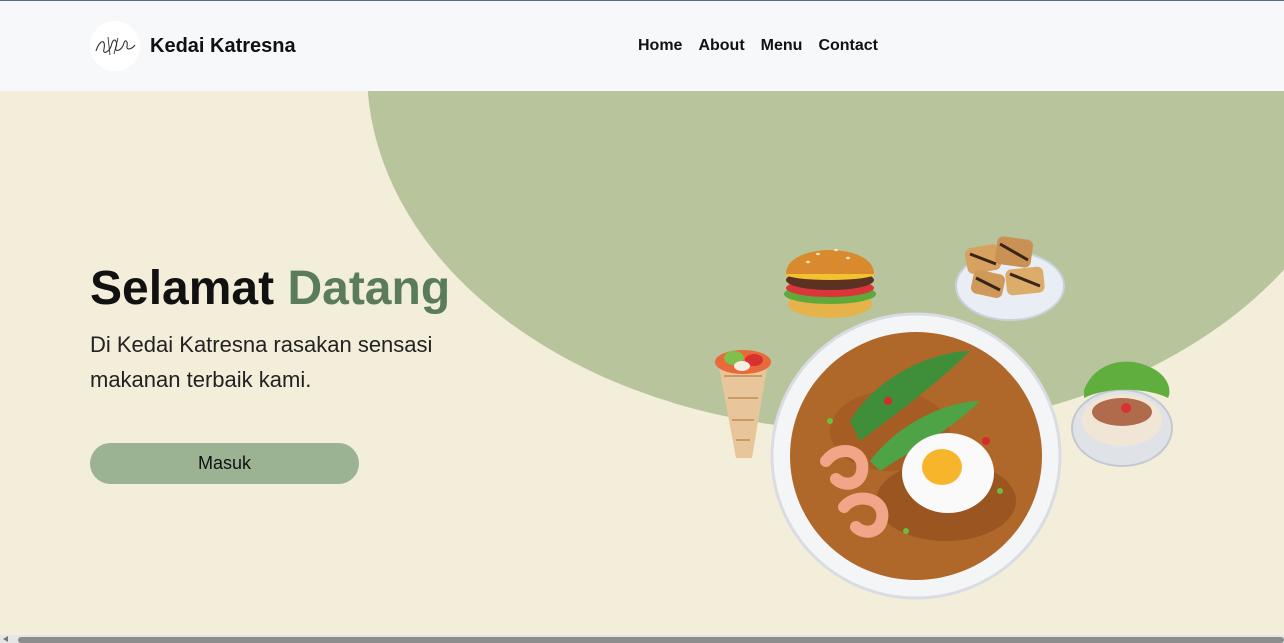  I want to click on nav-contact: Contact, so click(848, 46).